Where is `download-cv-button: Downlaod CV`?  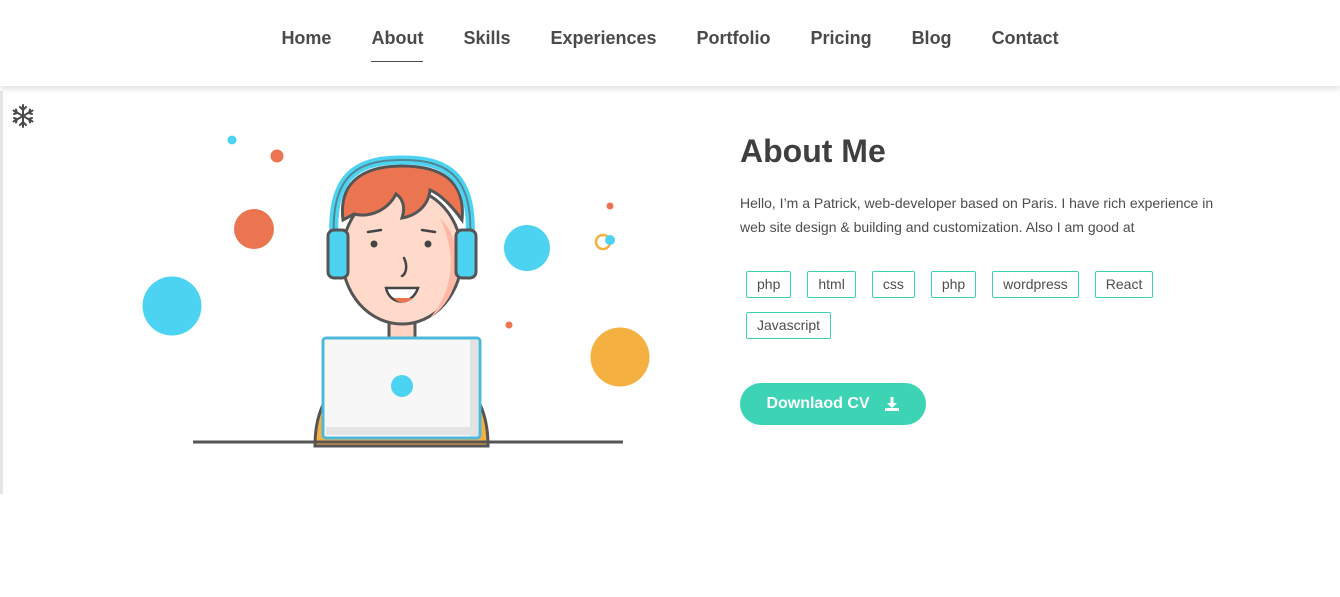 download-cv-button: Downlaod CV is located at coordinates (833, 404).